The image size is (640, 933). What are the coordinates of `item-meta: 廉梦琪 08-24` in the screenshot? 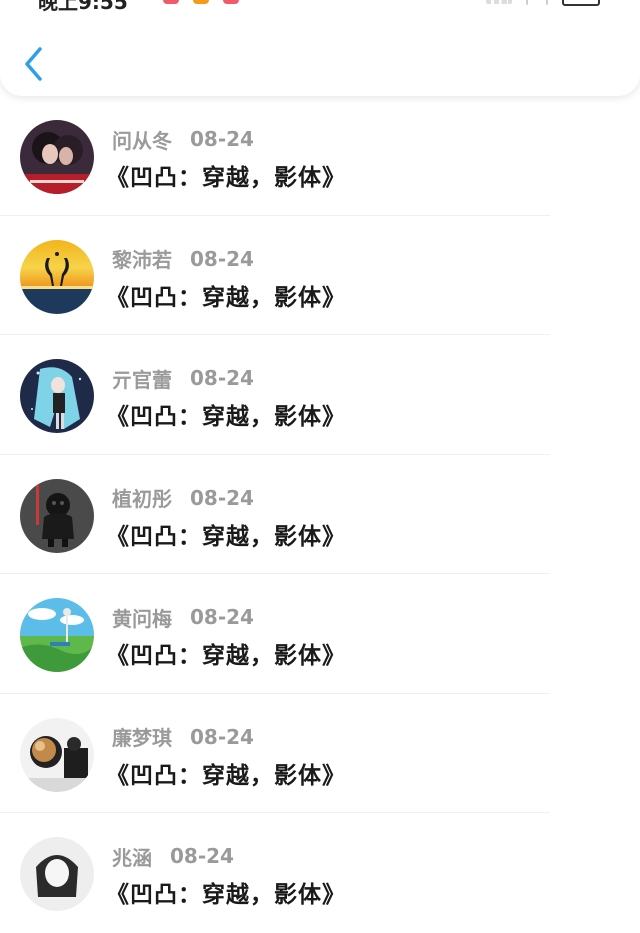 It's located at (183, 737).